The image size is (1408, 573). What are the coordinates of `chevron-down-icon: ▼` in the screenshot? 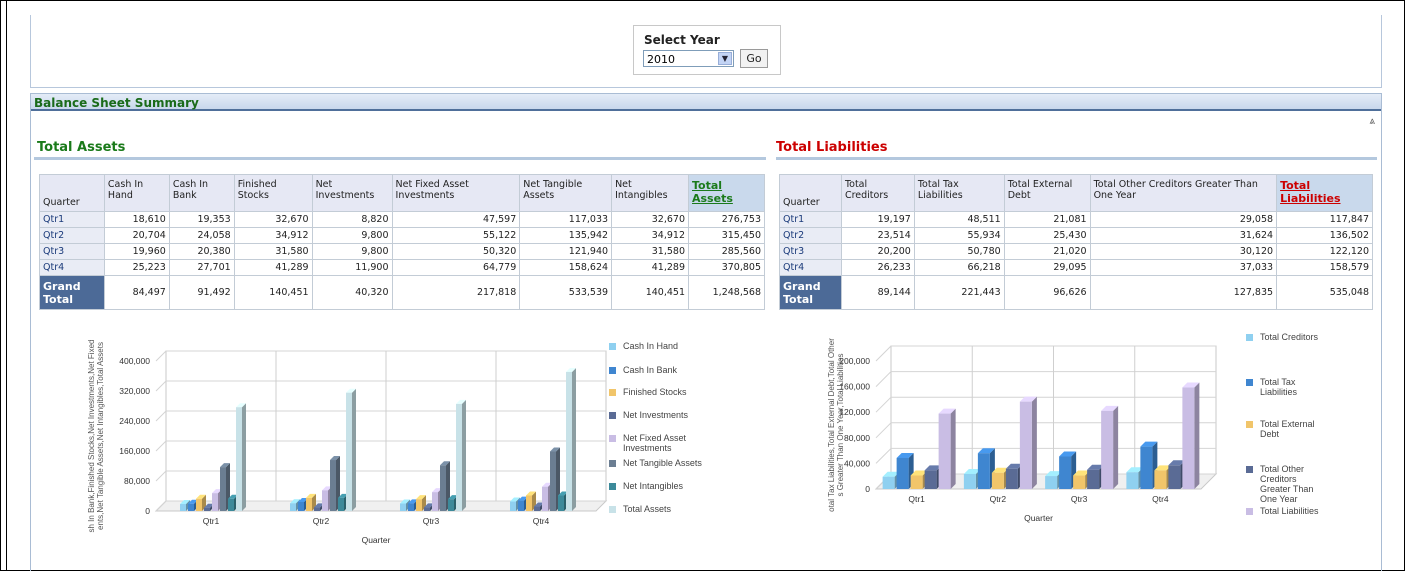 It's located at (725, 58).